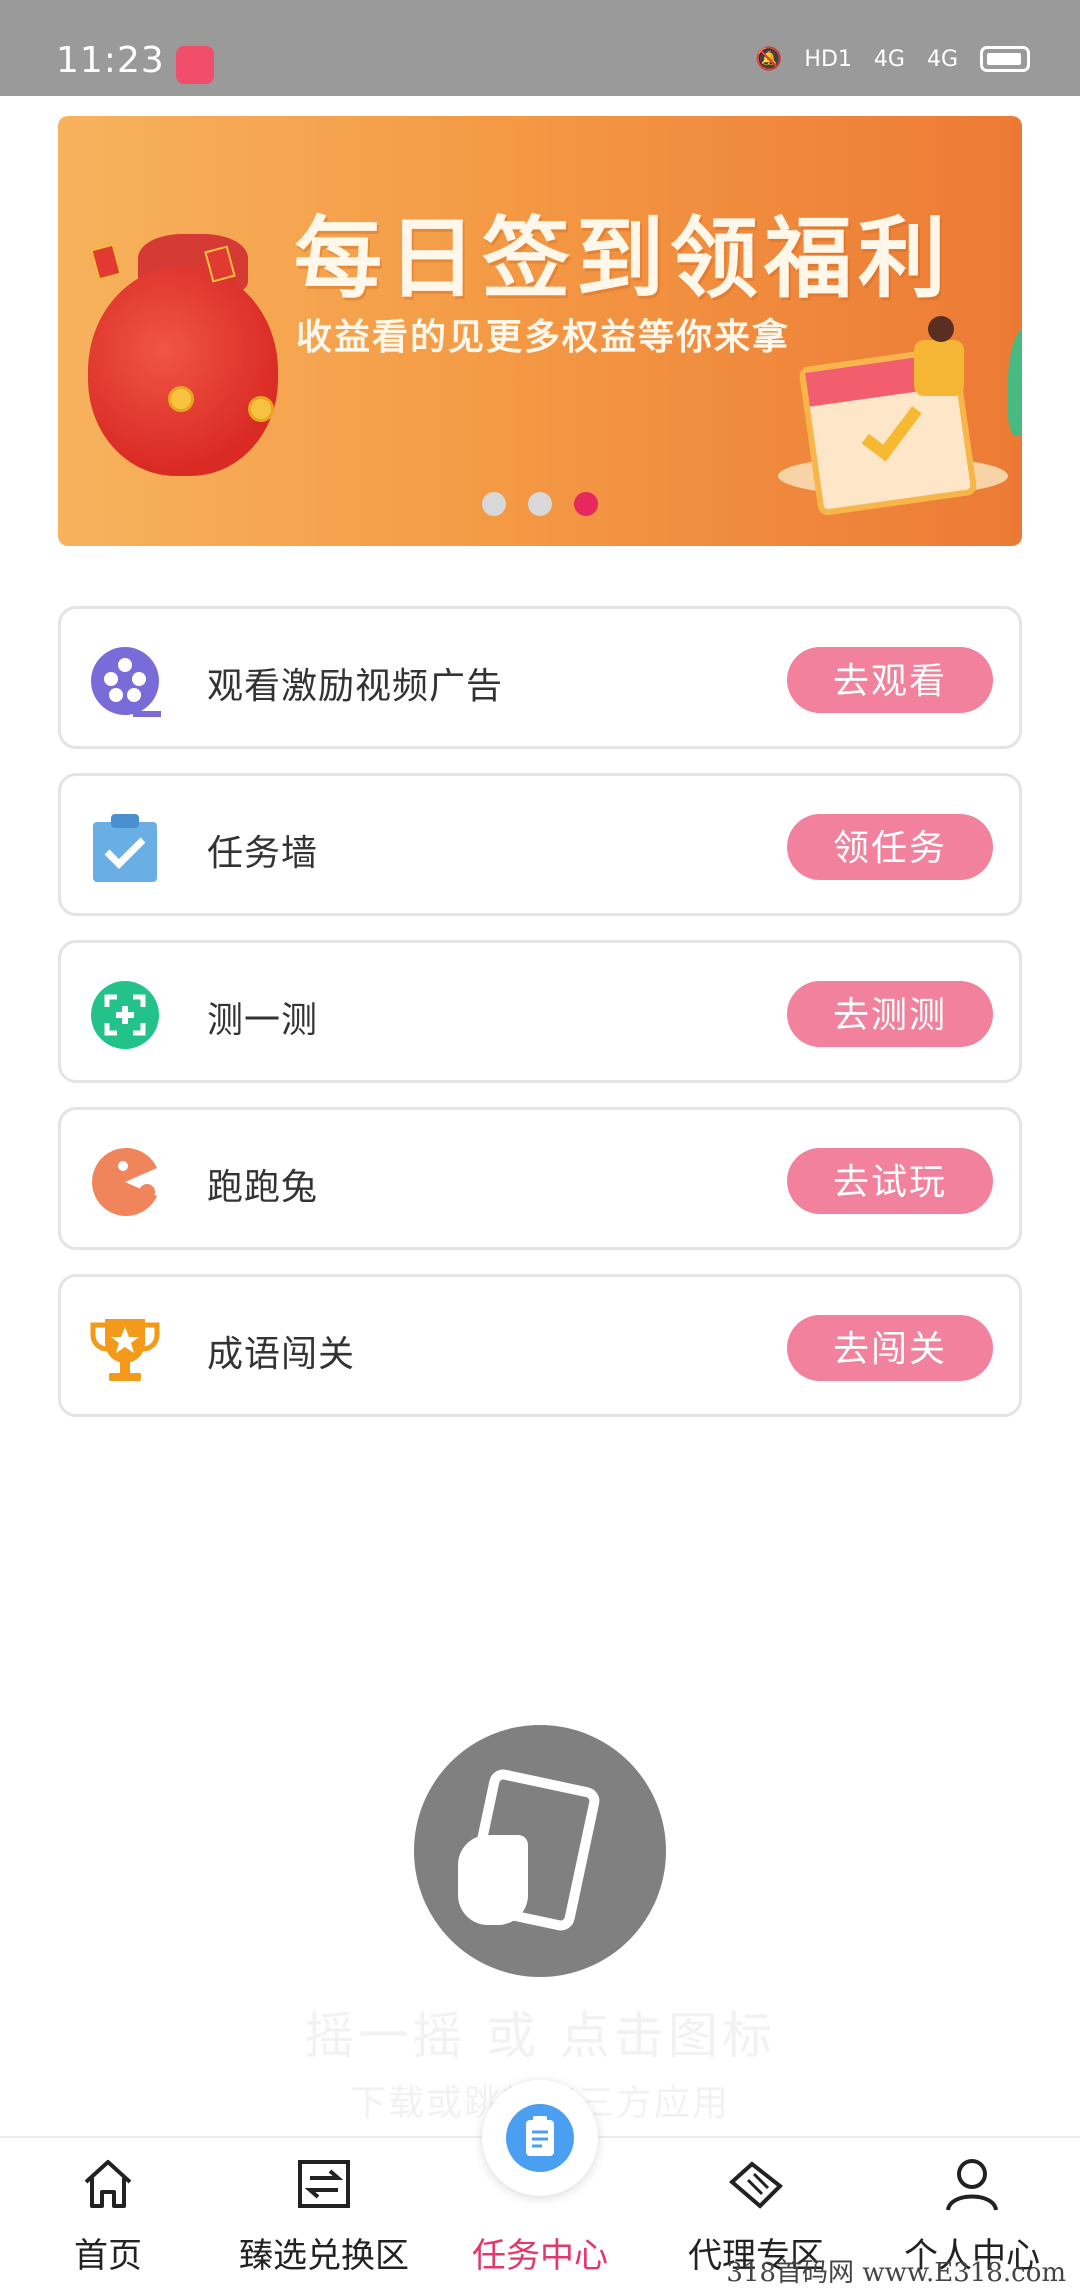  I want to click on task-center-fab, so click(540, 2138).